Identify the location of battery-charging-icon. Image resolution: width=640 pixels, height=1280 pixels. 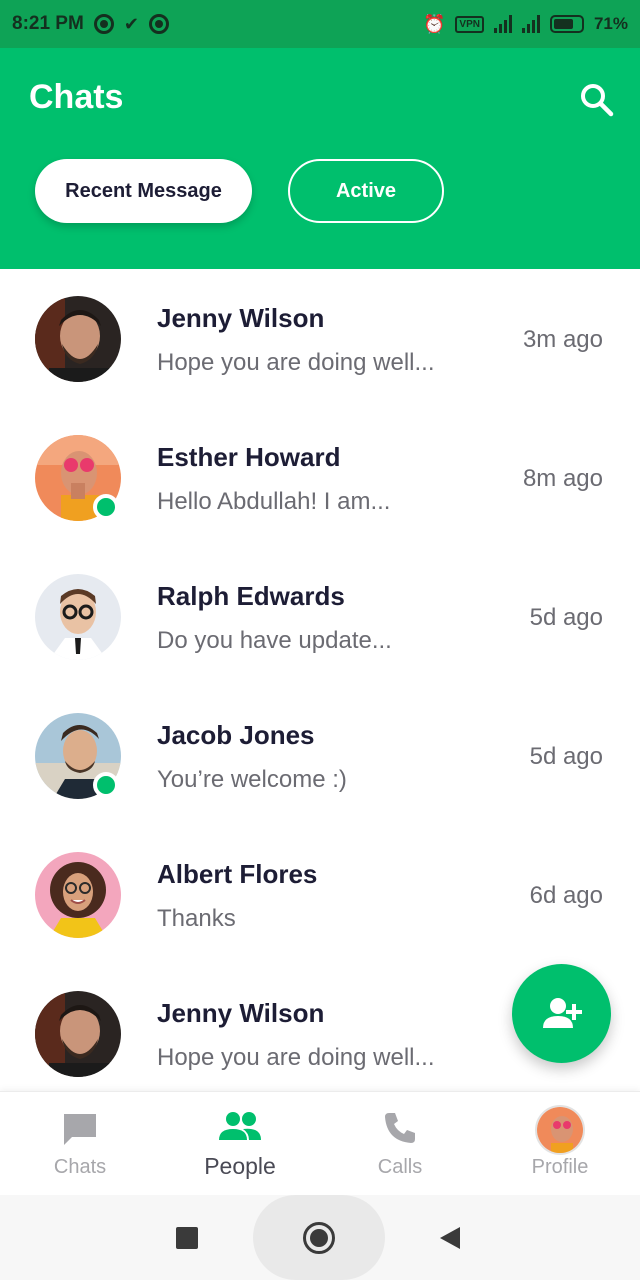
(566, 24).